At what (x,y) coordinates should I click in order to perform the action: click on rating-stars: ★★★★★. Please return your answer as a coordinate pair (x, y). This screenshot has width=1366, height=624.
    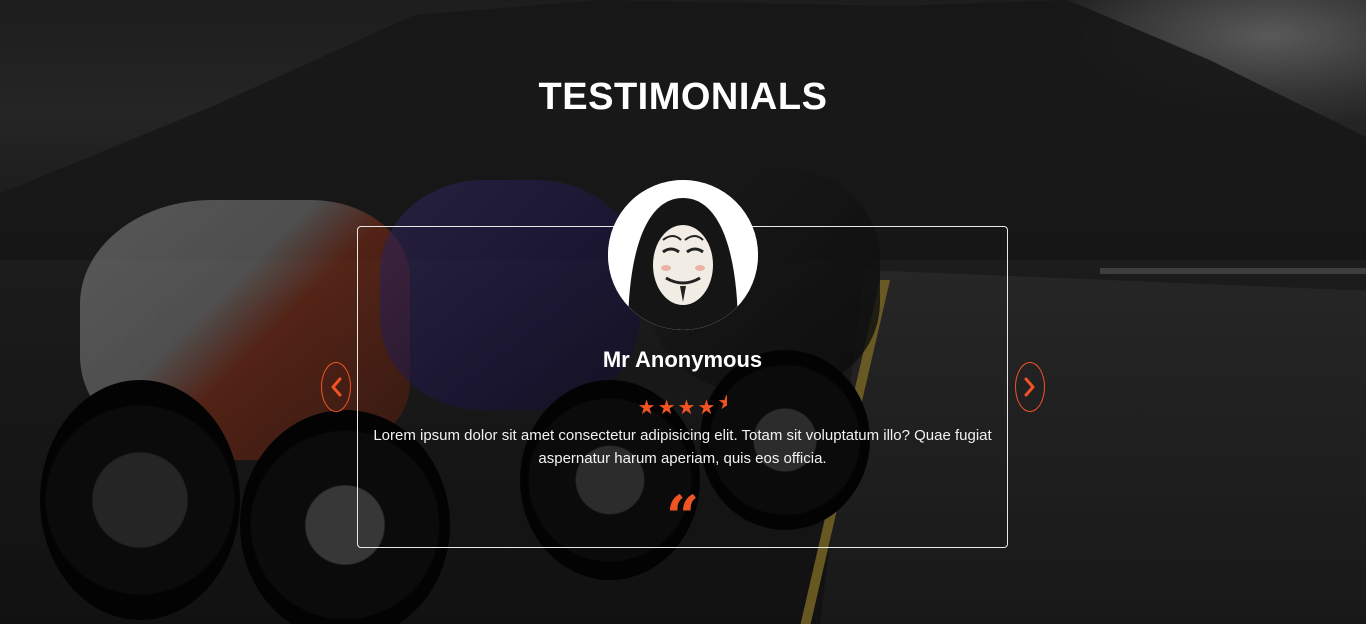
    Looking at the image, I should click on (682, 404).